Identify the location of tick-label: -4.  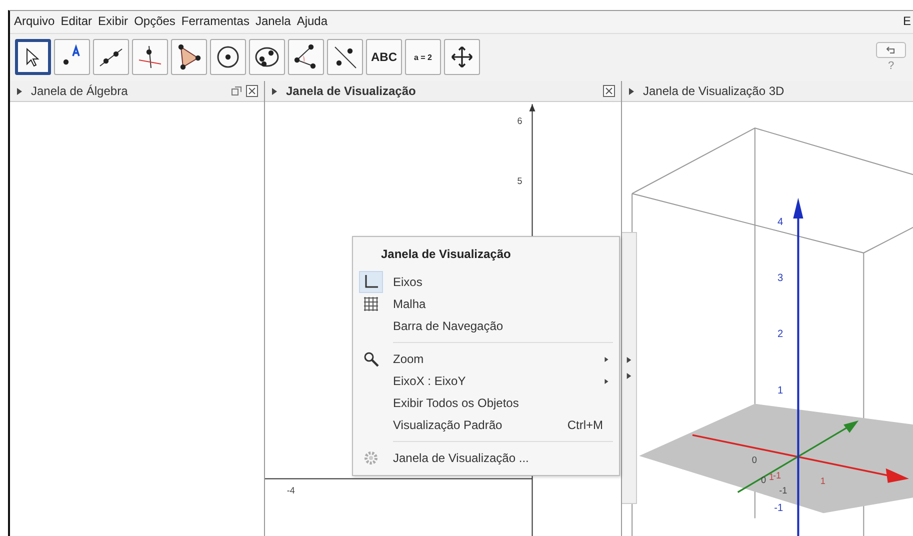
(290, 490).